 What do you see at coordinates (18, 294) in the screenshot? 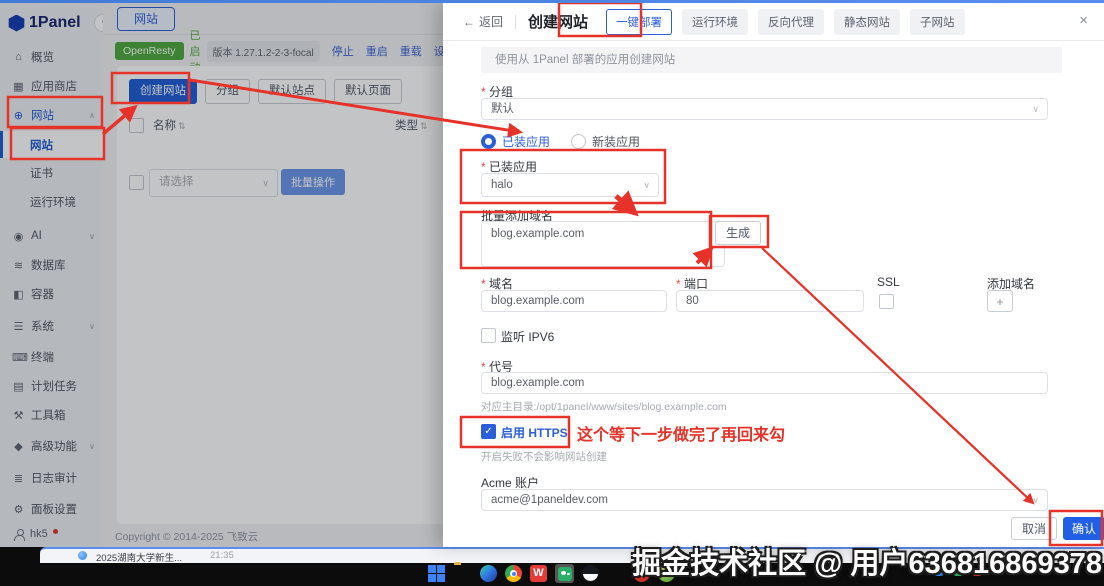
I see `container-icon: ◧` at bounding box center [18, 294].